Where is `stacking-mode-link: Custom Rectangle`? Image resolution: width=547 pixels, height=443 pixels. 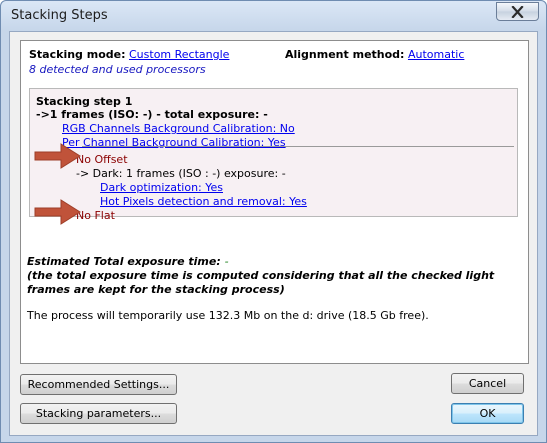 stacking-mode-link: Custom Rectangle is located at coordinates (179, 54).